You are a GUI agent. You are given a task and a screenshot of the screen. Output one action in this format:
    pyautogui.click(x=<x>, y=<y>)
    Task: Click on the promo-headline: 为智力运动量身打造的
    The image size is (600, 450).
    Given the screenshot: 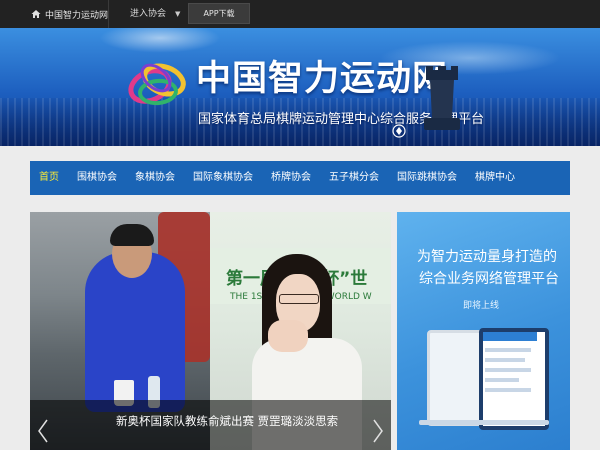 What is the action you would take?
    pyautogui.click(x=487, y=257)
    